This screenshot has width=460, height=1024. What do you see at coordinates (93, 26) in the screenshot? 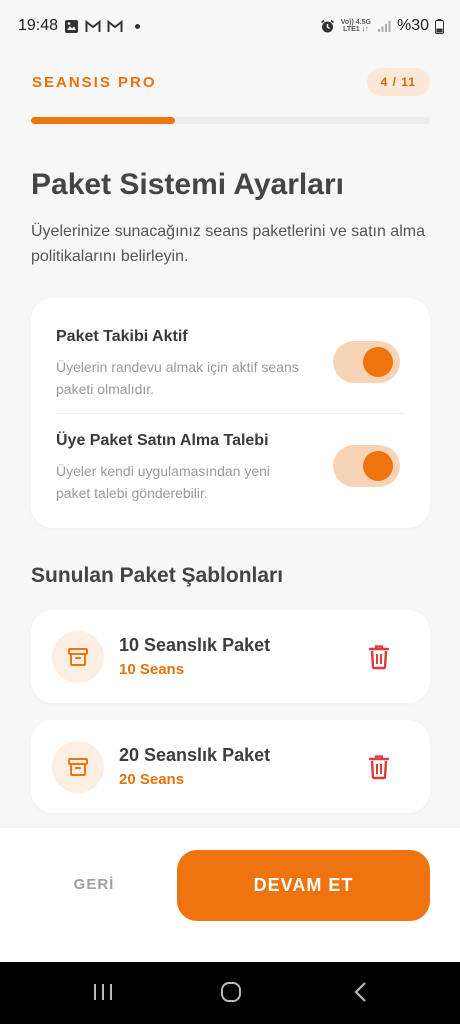
I see `gmail-icon` at bounding box center [93, 26].